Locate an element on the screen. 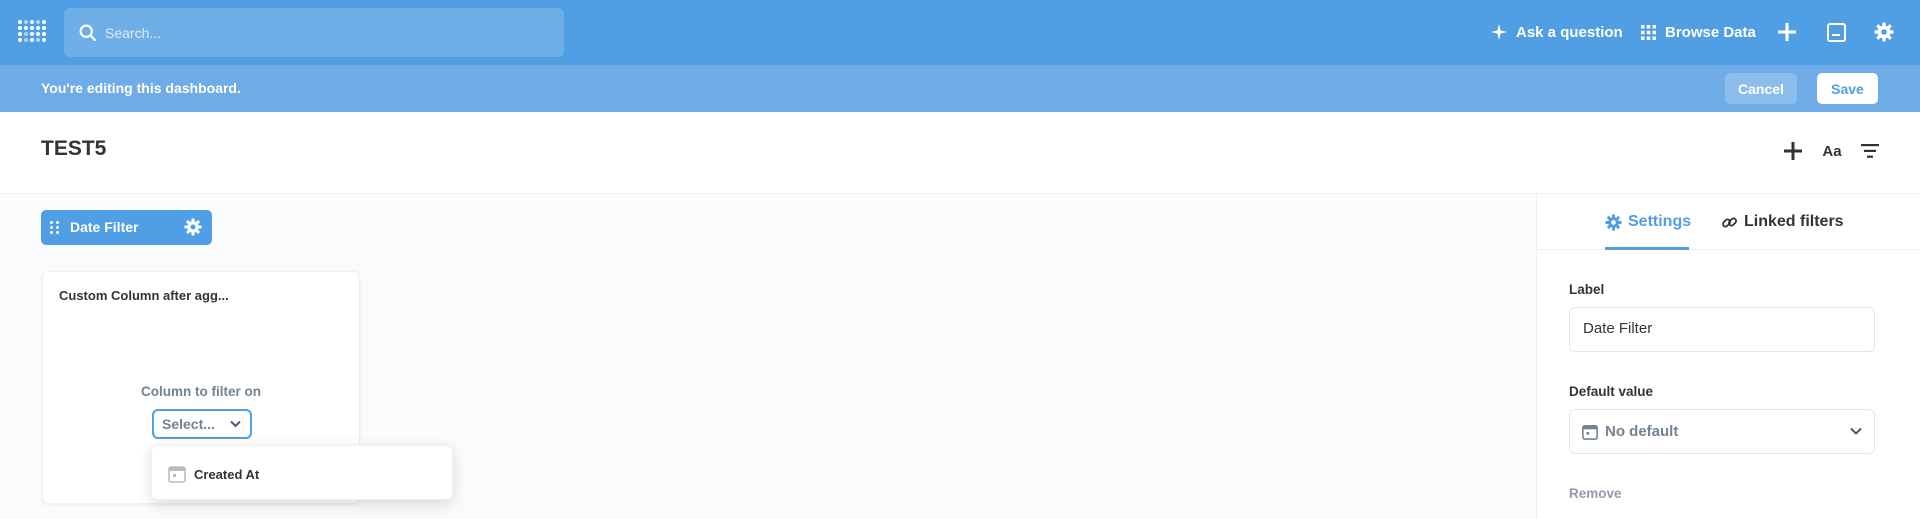  grid-icon is located at coordinates (1648, 32).